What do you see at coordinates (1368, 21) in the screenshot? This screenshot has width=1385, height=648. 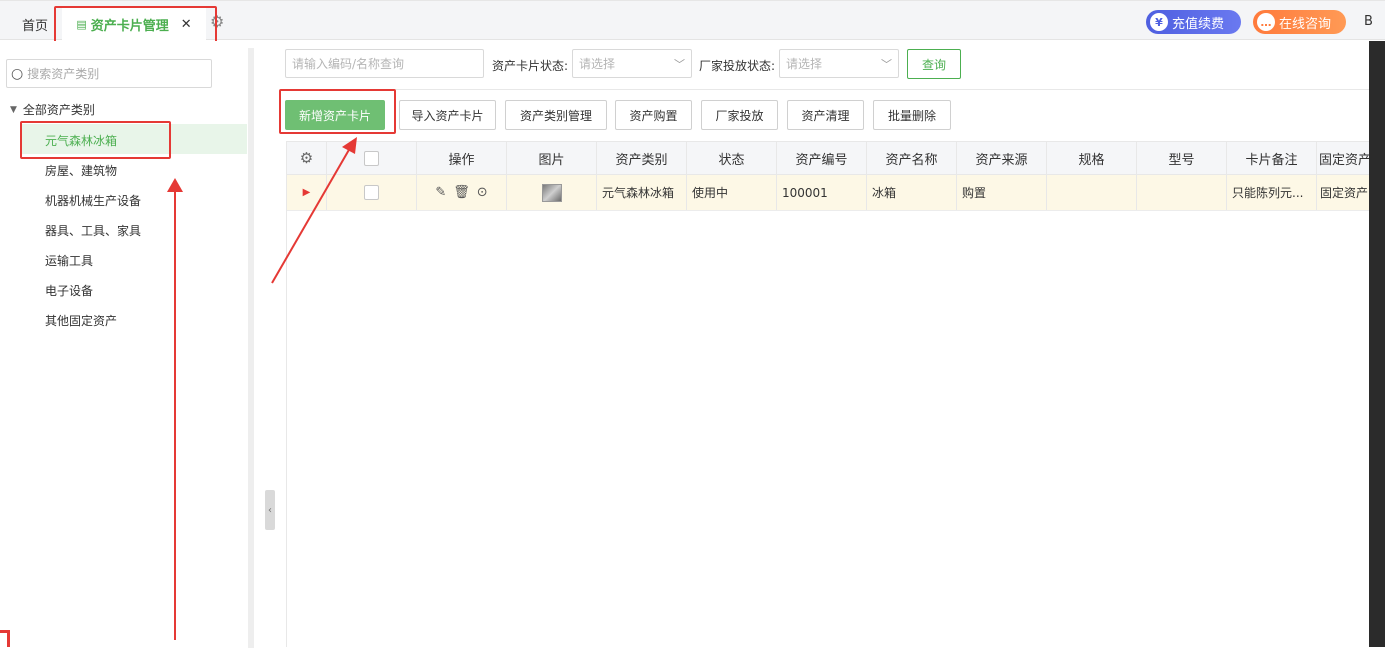 I see `truncated-top-item: B` at bounding box center [1368, 21].